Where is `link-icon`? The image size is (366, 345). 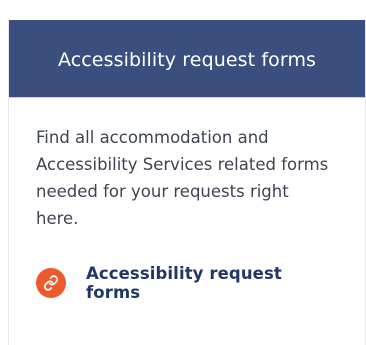 link-icon is located at coordinates (51, 283).